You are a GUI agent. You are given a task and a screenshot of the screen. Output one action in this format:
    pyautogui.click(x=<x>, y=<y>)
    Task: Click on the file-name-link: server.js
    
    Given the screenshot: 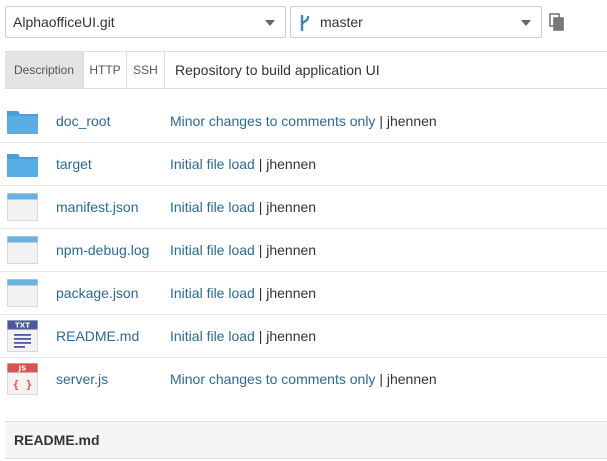 What is the action you would take?
    pyautogui.click(x=82, y=379)
    